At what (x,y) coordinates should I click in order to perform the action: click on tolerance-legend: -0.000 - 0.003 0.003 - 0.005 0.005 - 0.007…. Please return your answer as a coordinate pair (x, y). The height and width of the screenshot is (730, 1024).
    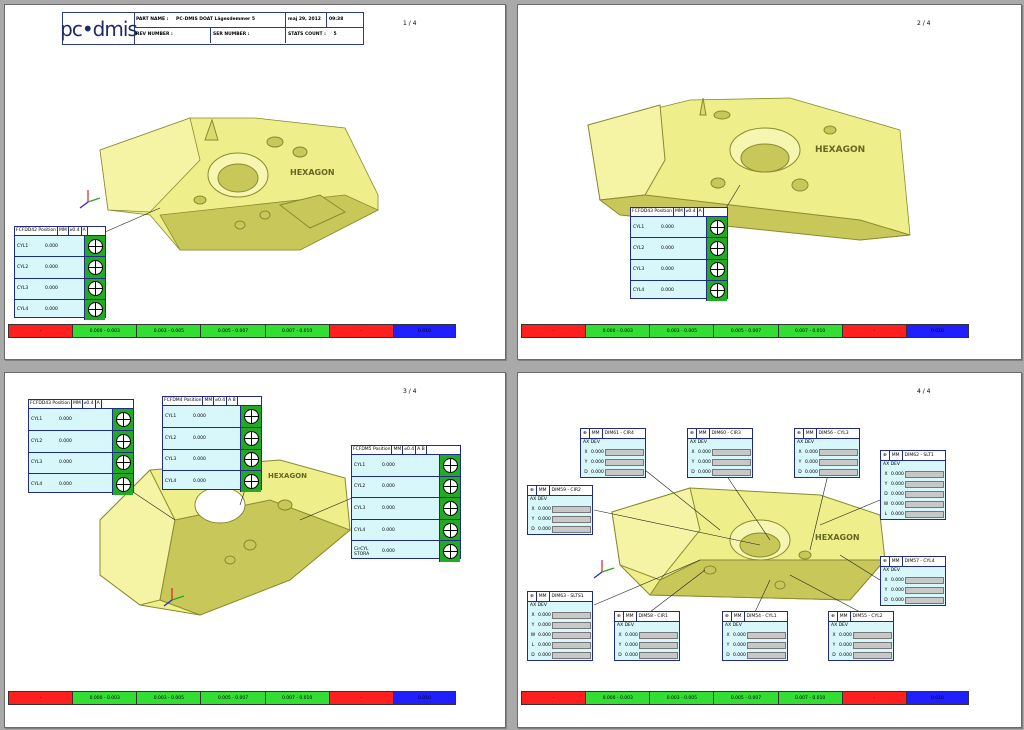
    Looking at the image, I should click on (232, 331).